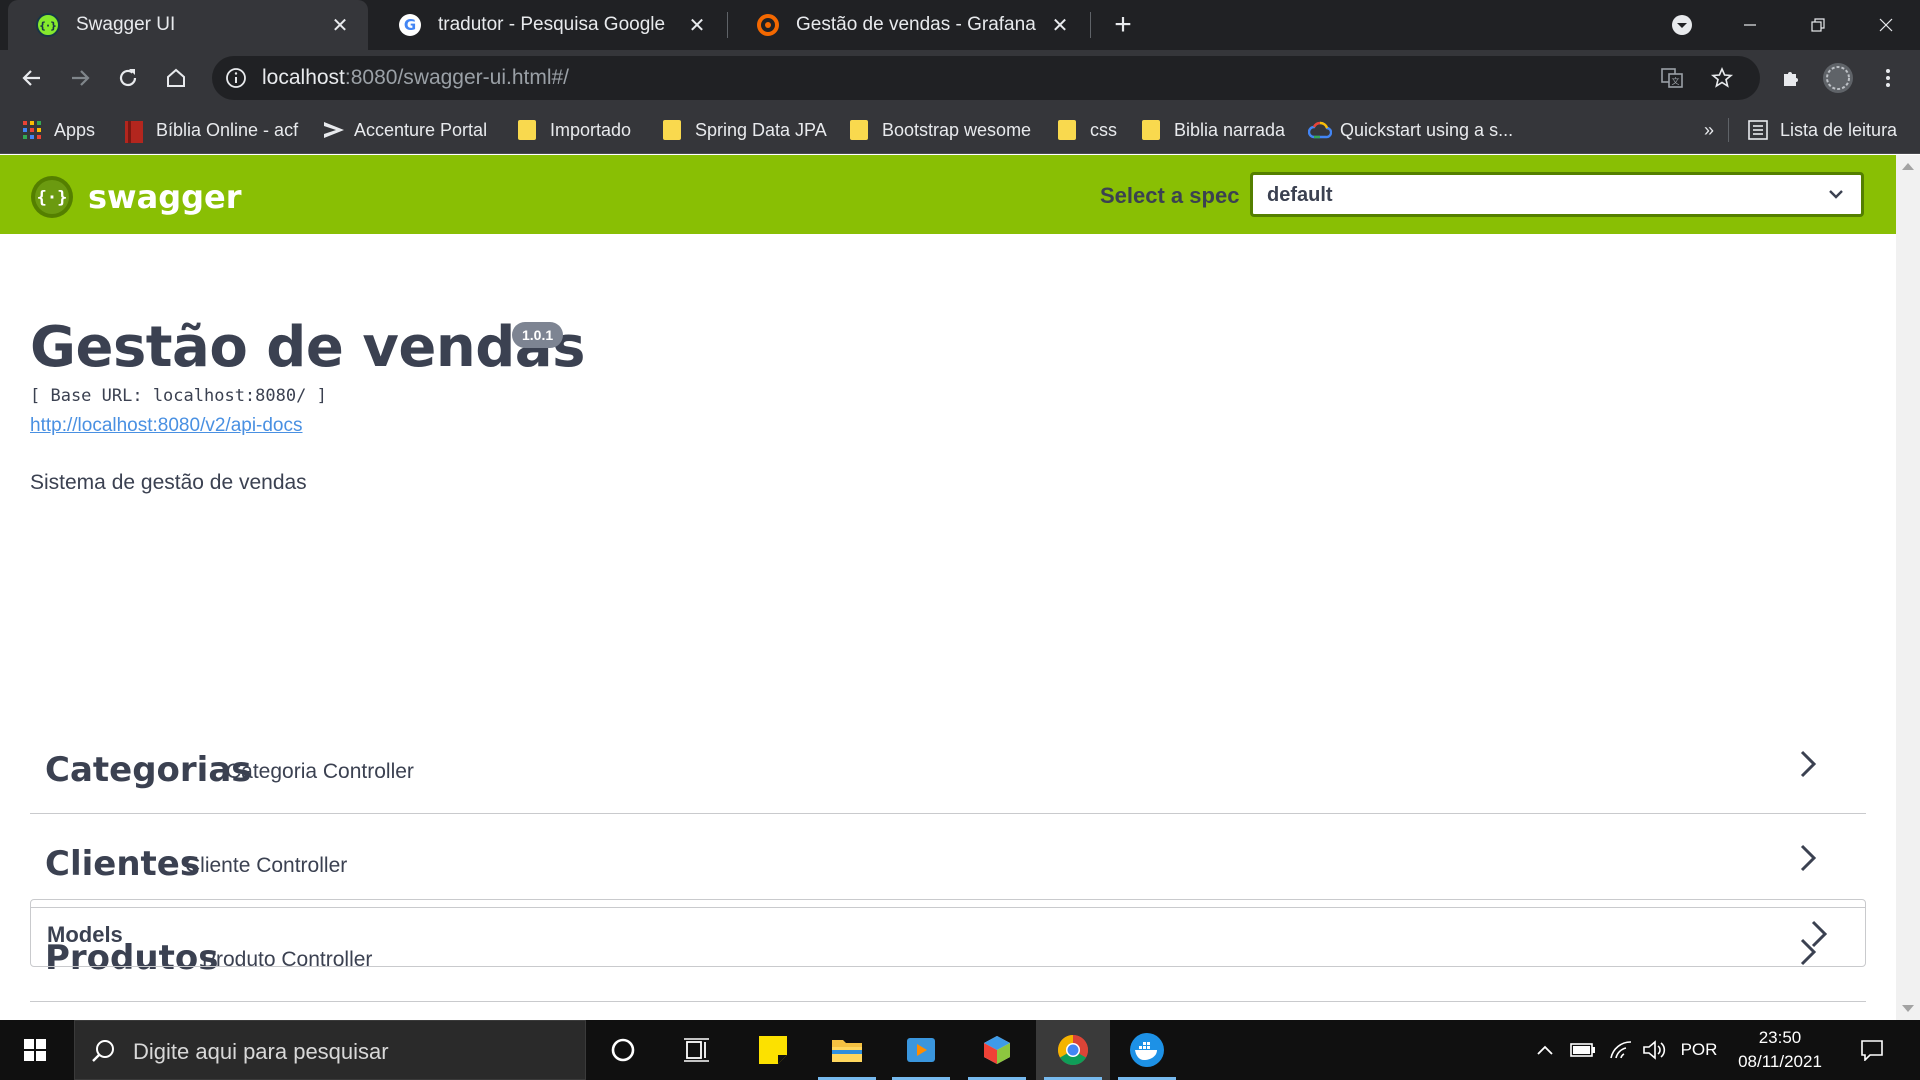 The width and height of the screenshot is (1920, 1080). What do you see at coordinates (921, 1050) in the screenshot?
I see `media-player-app` at bounding box center [921, 1050].